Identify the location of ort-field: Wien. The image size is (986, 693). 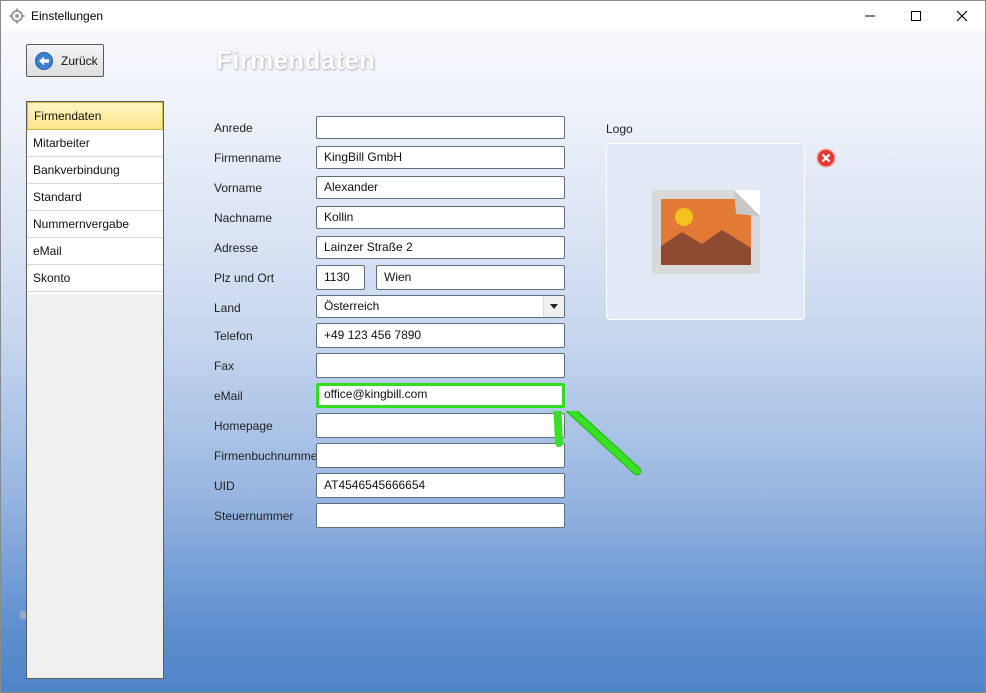
(470, 277).